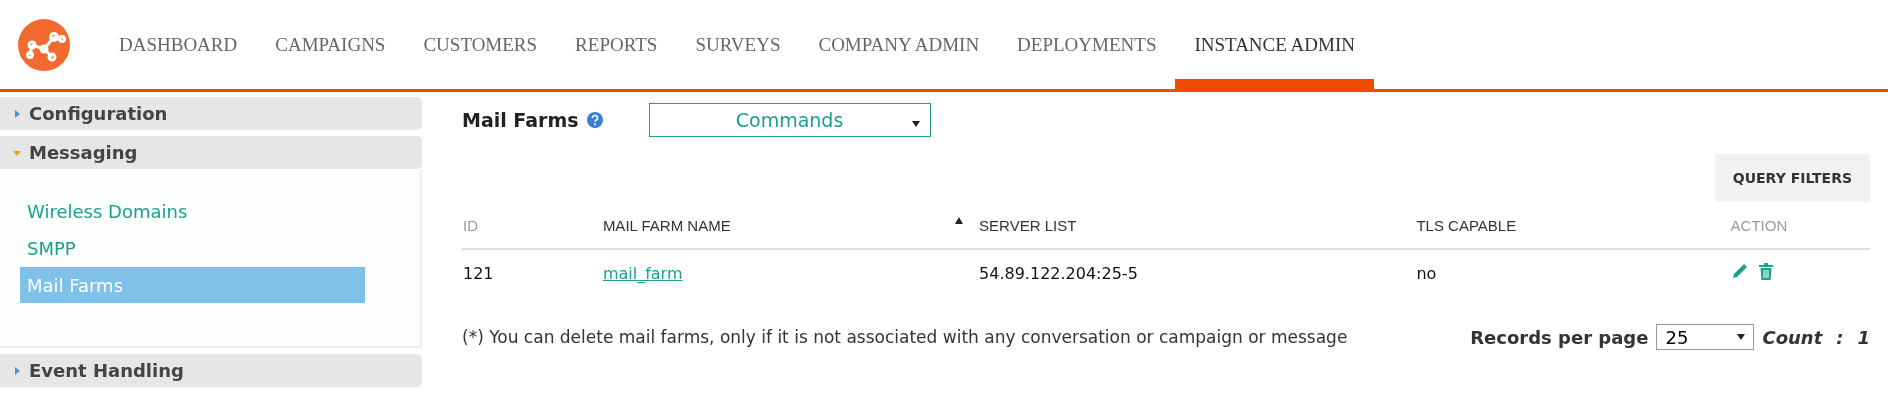 This screenshot has height=401, width=1888. What do you see at coordinates (1028, 225) in the screenshot?
I see `column-header: SERVER LIST` at bounding box center [1028, 225].